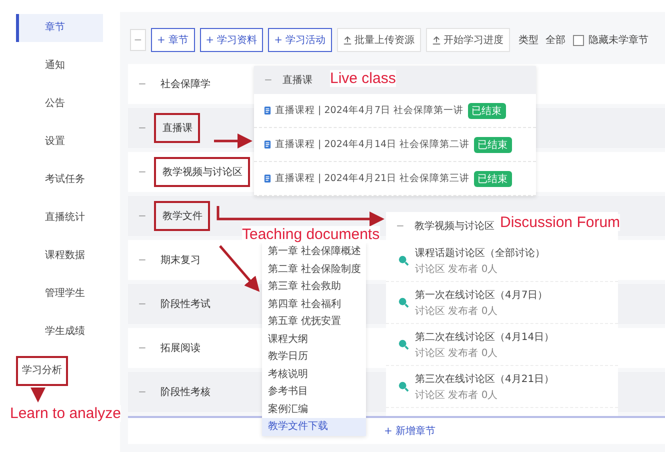 Image resolution: width=665 pixels, height=452 pixels. Describe the element at coordinates (297, 80) in the screenshot. I see `panel-header: 直播课` at that location.